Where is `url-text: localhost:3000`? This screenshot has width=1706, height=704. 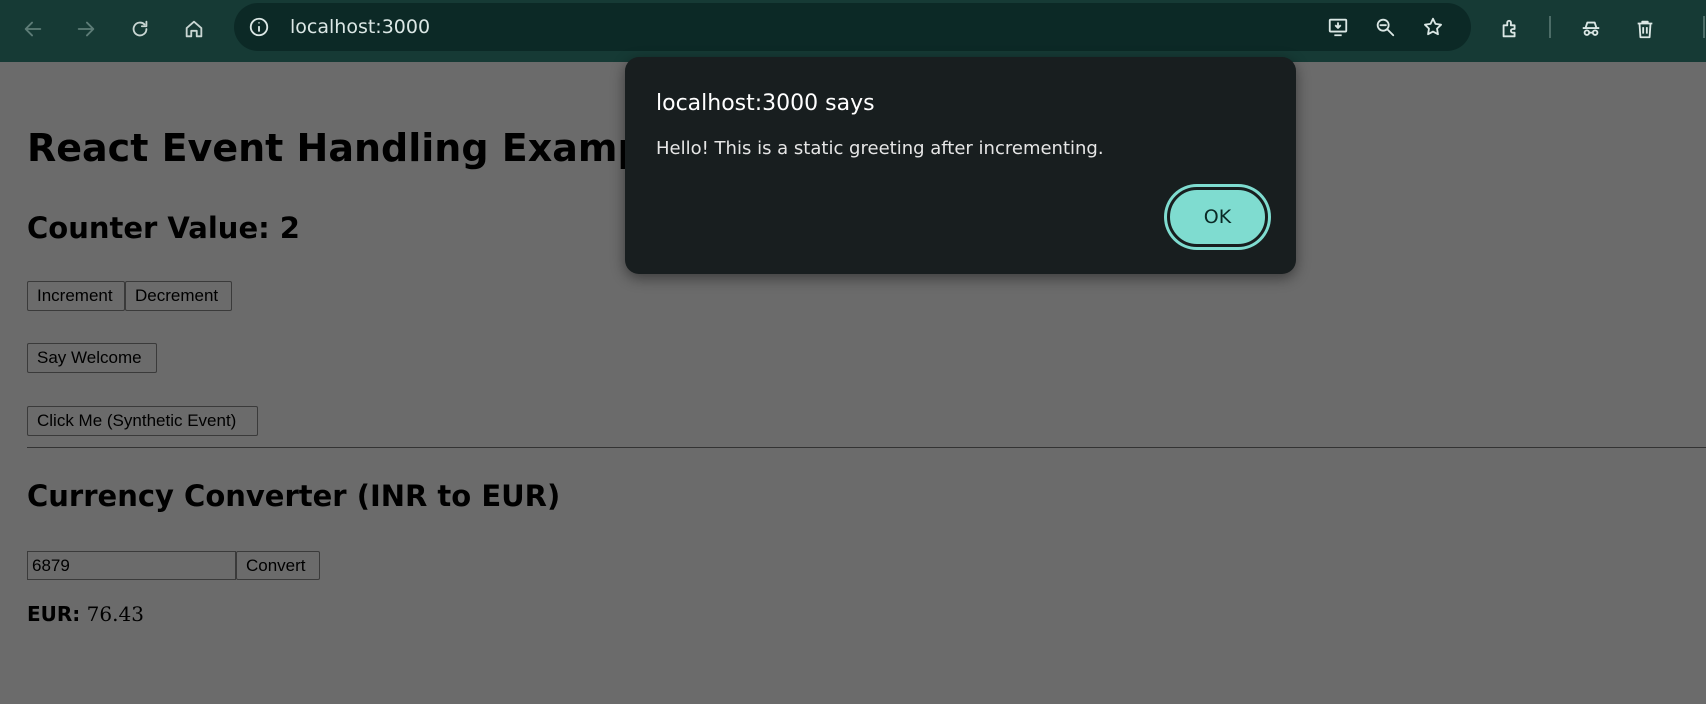
url-text: localhost:3000 is located at coordinates (360, 27).